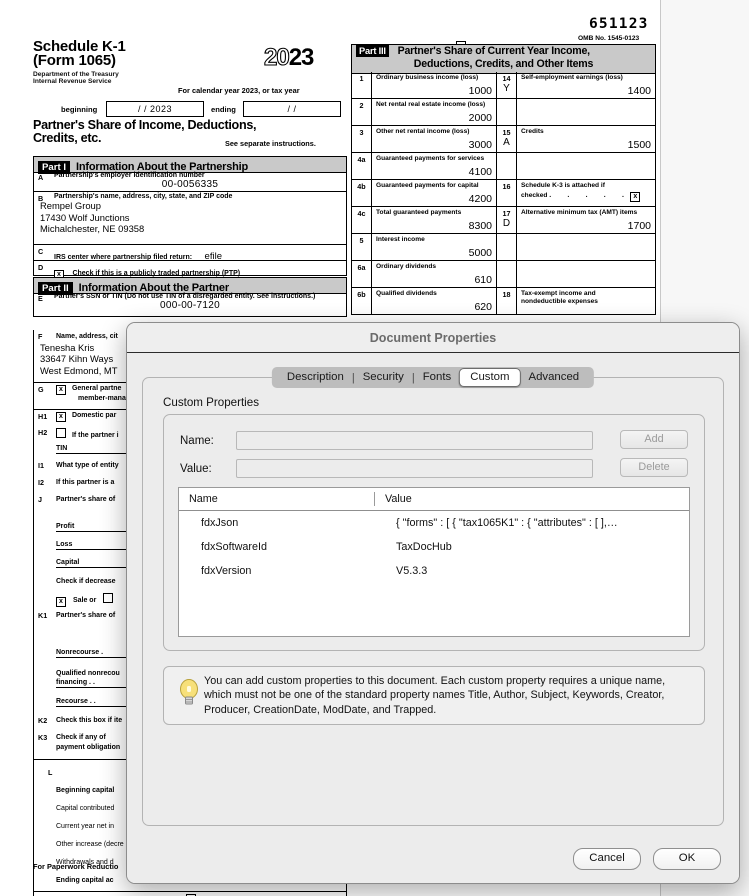 This screenshot has width=749, height=896. Describe the element at coordinates (86, 615) in the screenshot. I see `row-k1-text: Partner's share of` at that location.